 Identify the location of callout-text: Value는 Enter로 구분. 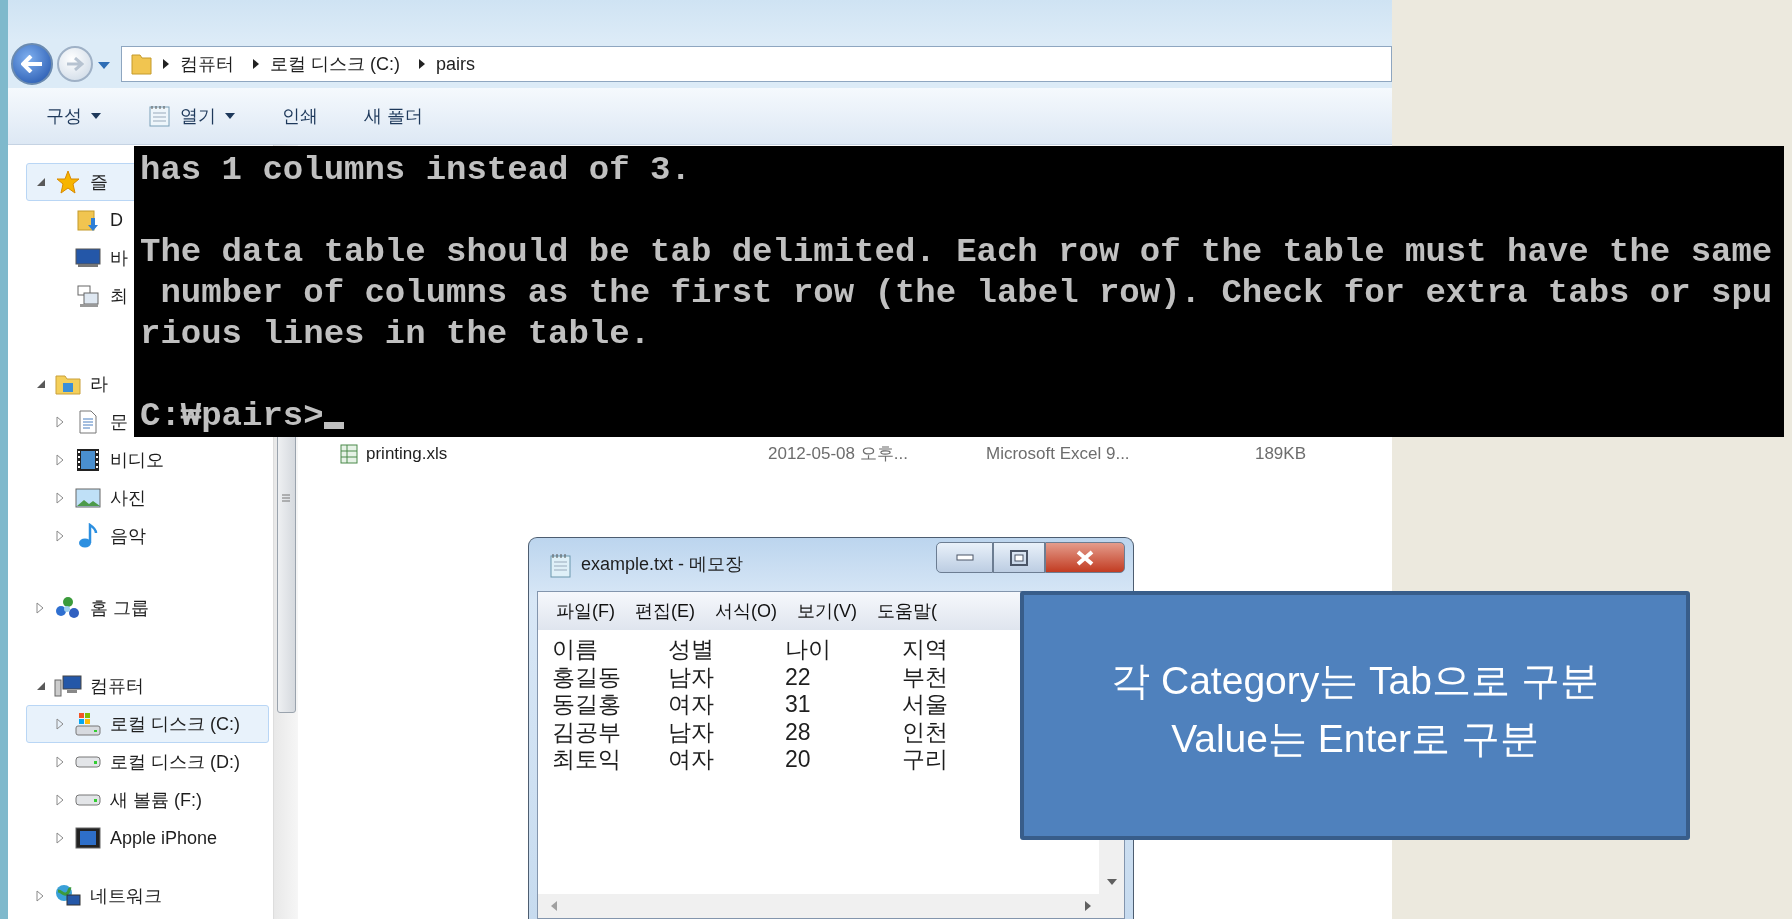
(1355, 738).